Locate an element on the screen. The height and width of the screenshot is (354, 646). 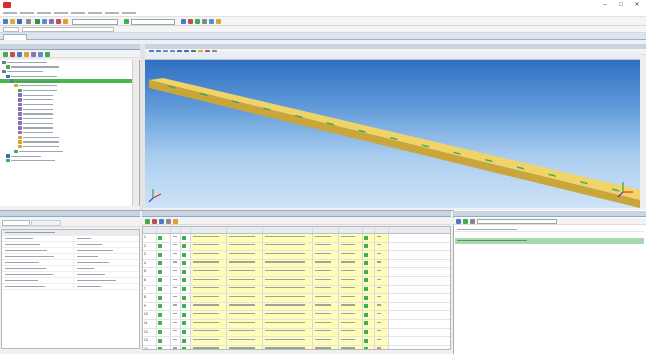
close-button: ✕ is located at coordinates (637, 5).